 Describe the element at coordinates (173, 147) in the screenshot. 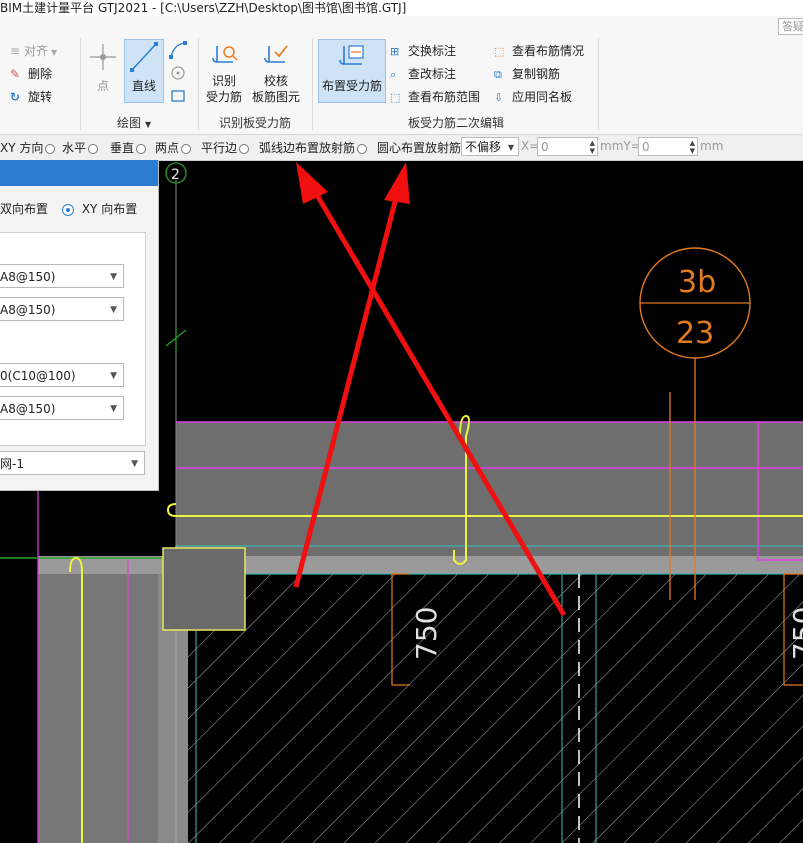

I see `two-points-option: 两点` at that location.